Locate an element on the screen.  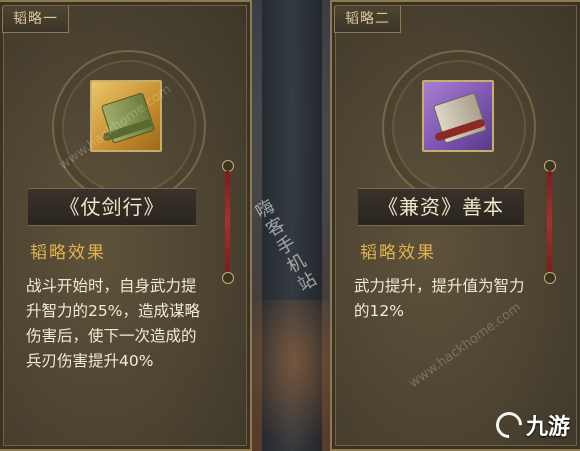
item-name: 《兼资》善本 is located at coordinates (441, 207).